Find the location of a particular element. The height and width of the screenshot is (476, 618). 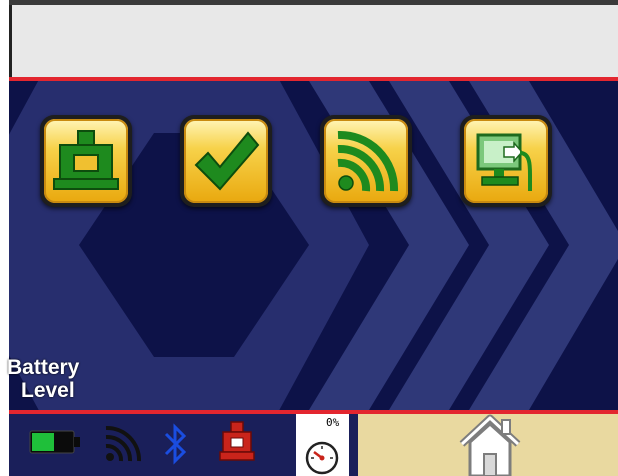

checkmark-icon is located at coordinates (227, 161).